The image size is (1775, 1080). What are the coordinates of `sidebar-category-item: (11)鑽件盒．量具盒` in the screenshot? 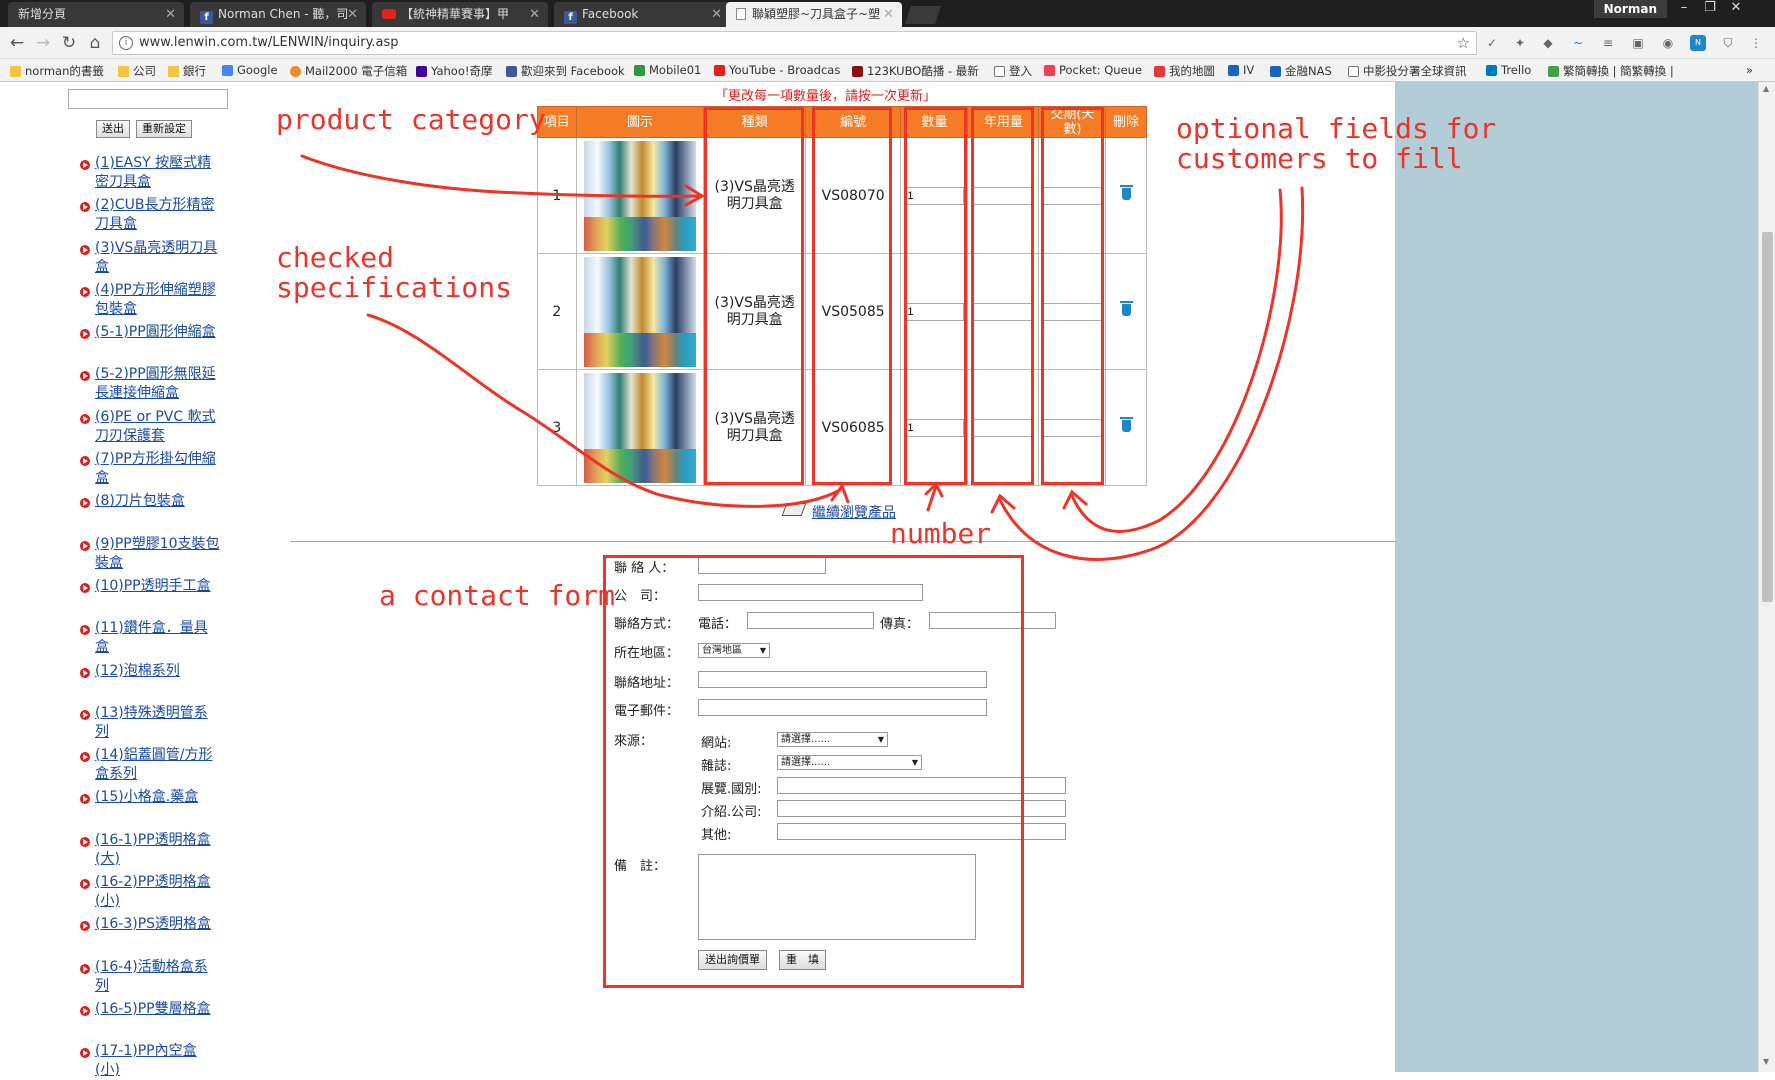 It's located at (150, 640).